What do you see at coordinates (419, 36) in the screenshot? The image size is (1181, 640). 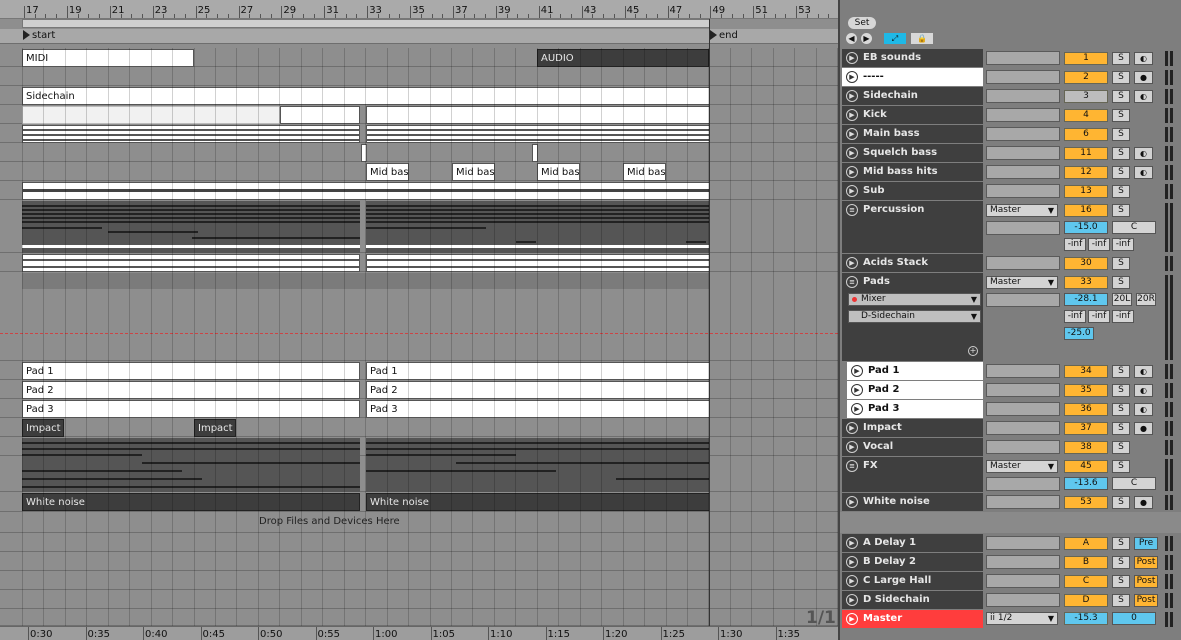 I see `locator-lane: start end` at bounding box center [419, 36].